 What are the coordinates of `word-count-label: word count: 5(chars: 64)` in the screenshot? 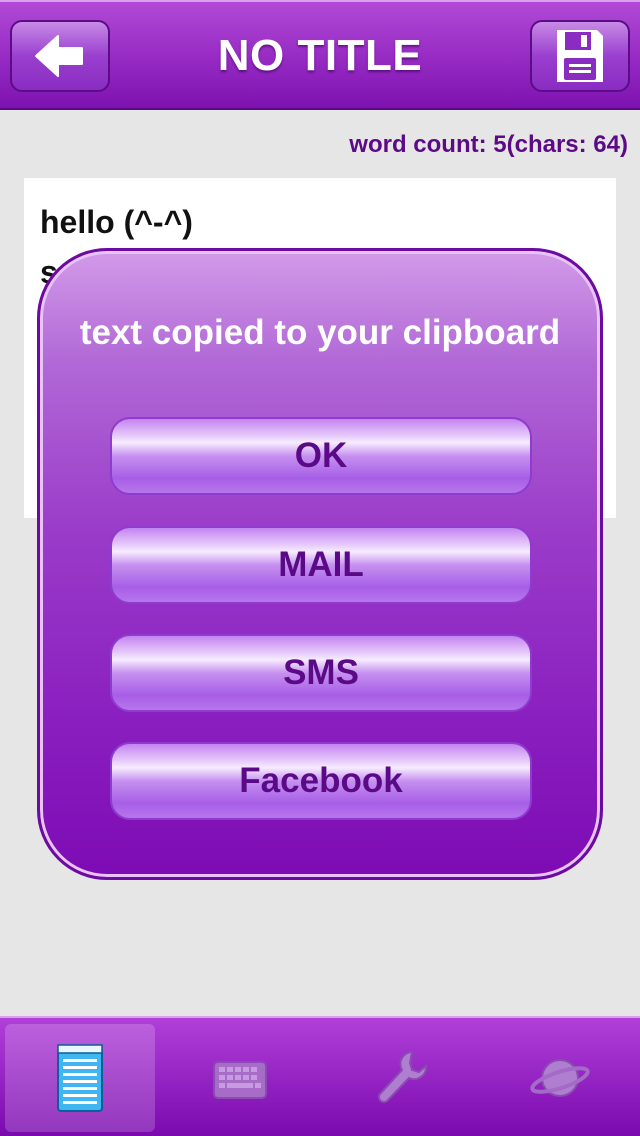 It's located at (488, 144).